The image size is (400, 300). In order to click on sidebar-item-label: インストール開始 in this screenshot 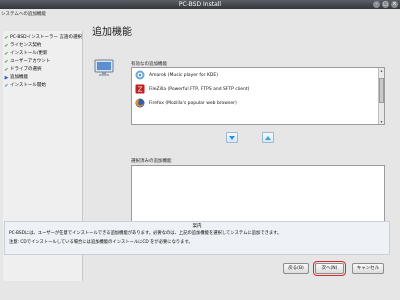, I will do `click(28, 85)`.